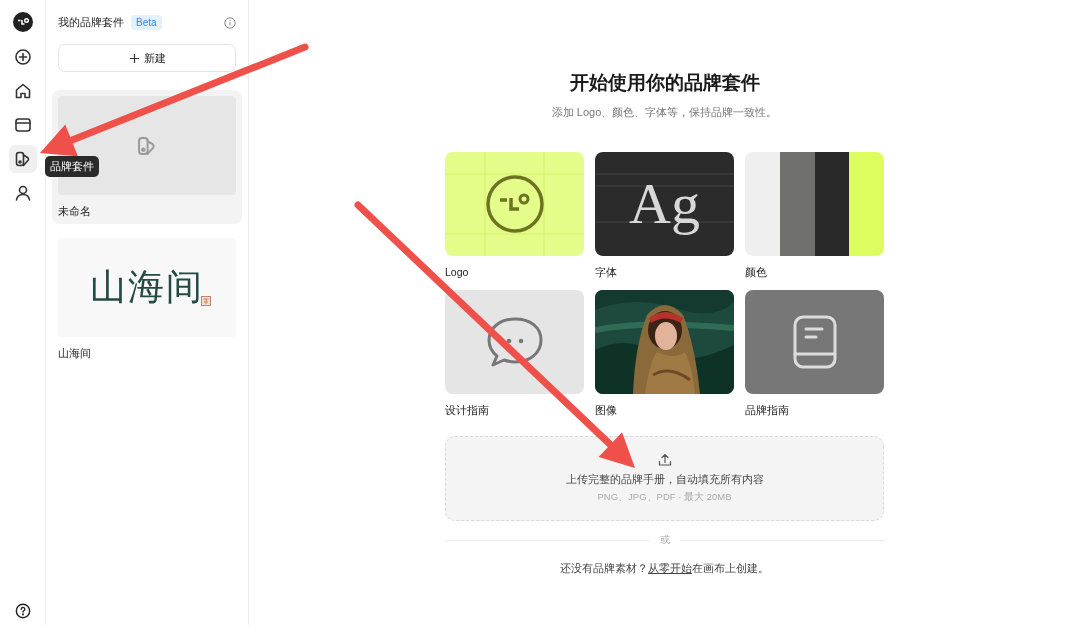 The height and width of the screenshot is (625, 1080). What do you see at coordinates (147, 287) in the screenshot?
I see `wordmark: 山海间` at bounding box center [147, 287].